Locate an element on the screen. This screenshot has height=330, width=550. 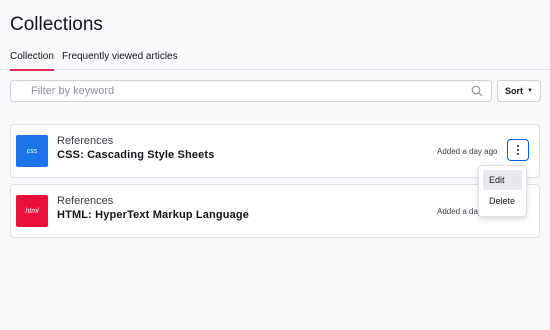
tab-collection: Collection is located at coordinates (32, 61).